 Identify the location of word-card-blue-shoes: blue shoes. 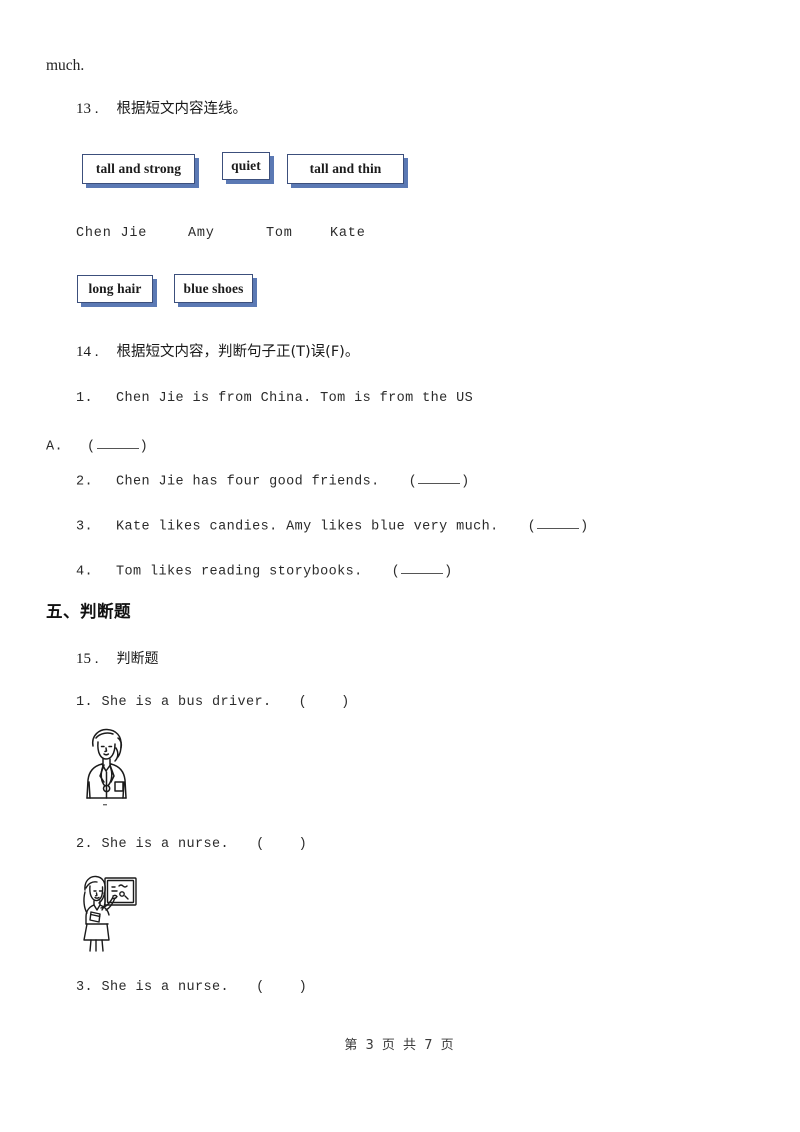
(213, 288).